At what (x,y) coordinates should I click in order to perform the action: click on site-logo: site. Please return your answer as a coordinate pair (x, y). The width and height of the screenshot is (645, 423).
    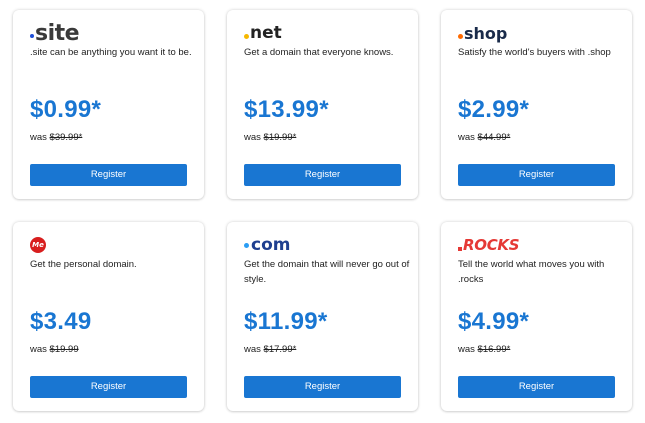
    Looking at the image, I should click on (55, 33).